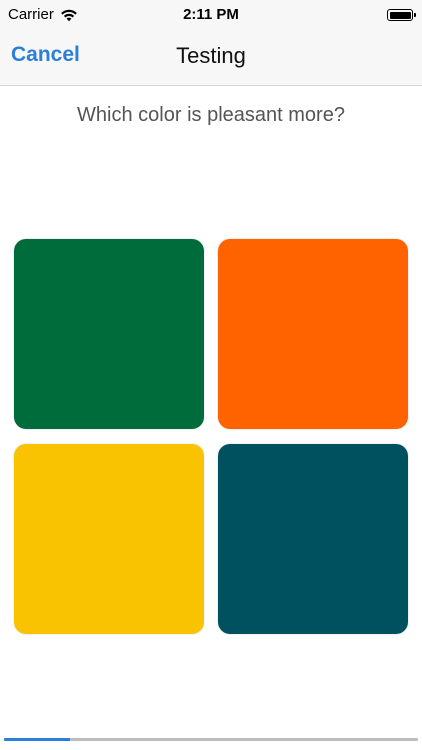  Describe the element at coordinates (109, 334) in the screenshot. I see `color-choice-green` at that location.